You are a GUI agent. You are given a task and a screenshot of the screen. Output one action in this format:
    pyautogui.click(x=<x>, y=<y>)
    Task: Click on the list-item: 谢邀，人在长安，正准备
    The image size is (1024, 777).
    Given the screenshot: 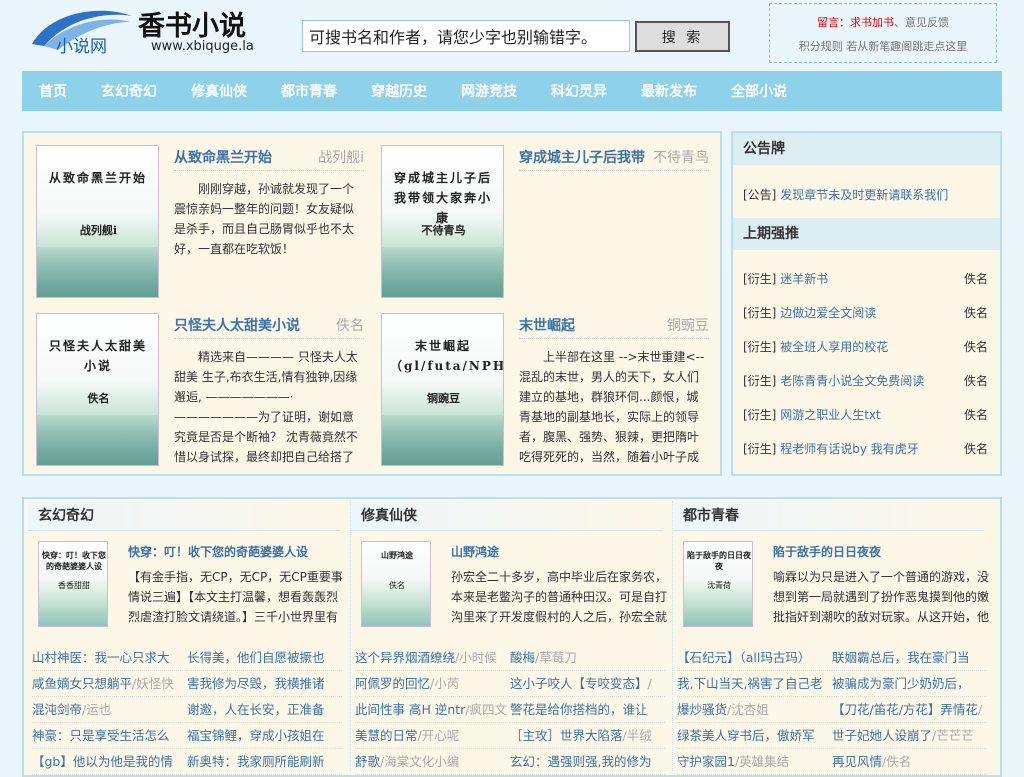 What is the action you would take?
    pyautogui.click(x=264, y=710)
    